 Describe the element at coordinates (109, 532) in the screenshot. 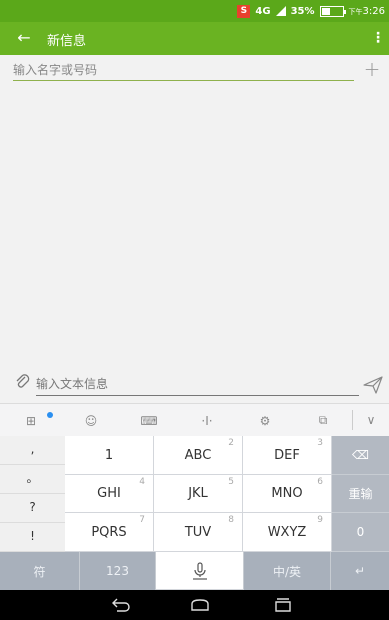

I see `key-pqrs: PQRS 7` at that location.